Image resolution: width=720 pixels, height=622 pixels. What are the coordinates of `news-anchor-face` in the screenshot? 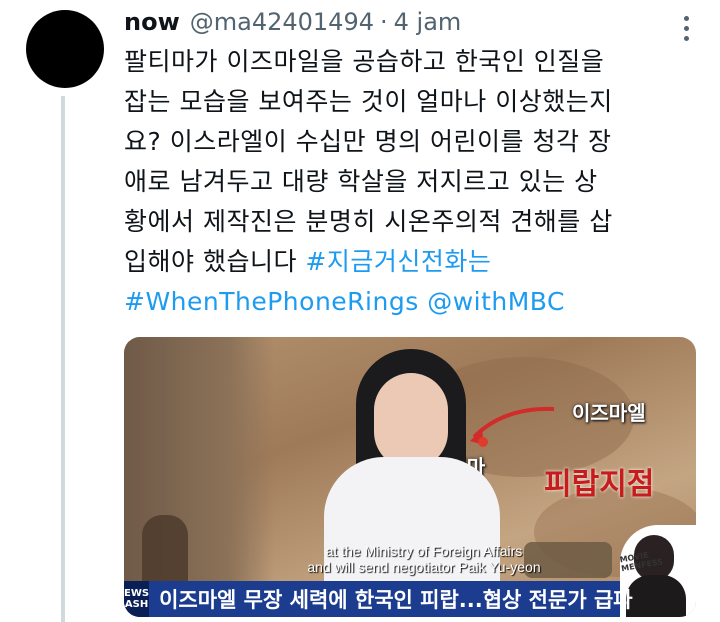 It's located at (411, 421).